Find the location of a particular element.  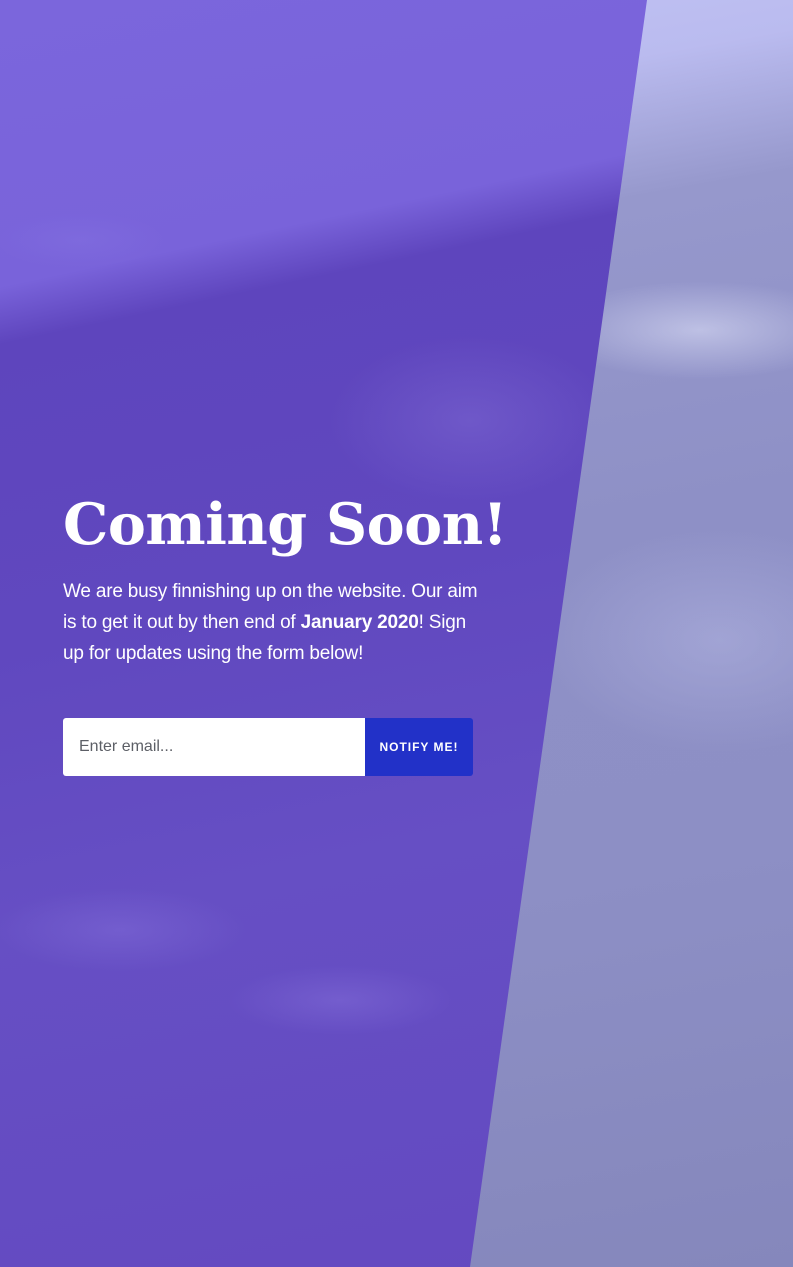

launch-date: January 2020 is located at coordinates (359, 622).